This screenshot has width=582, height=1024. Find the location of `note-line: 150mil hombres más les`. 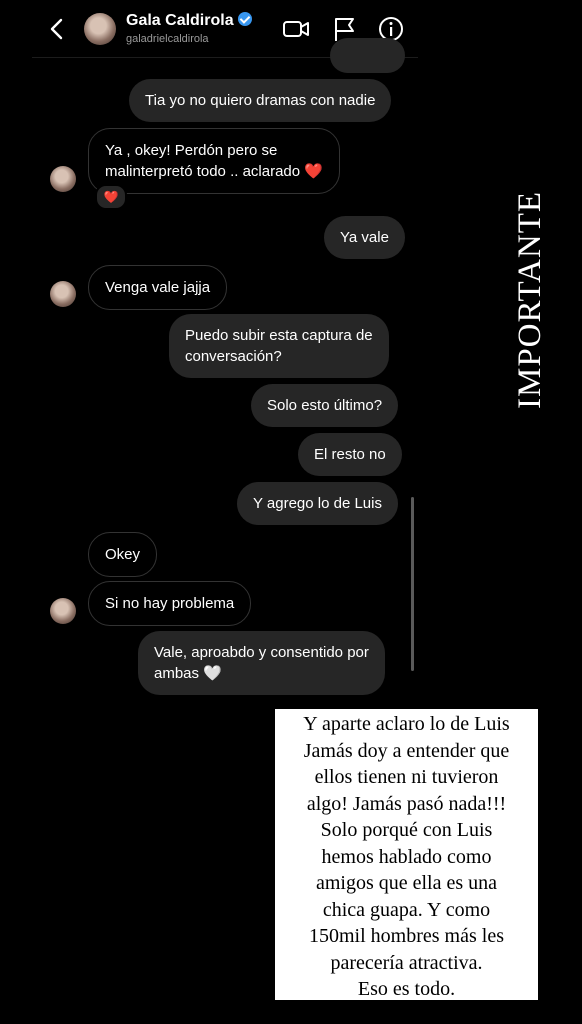

note-line: 150mil hombres más les is located at coordinates (406, 936).